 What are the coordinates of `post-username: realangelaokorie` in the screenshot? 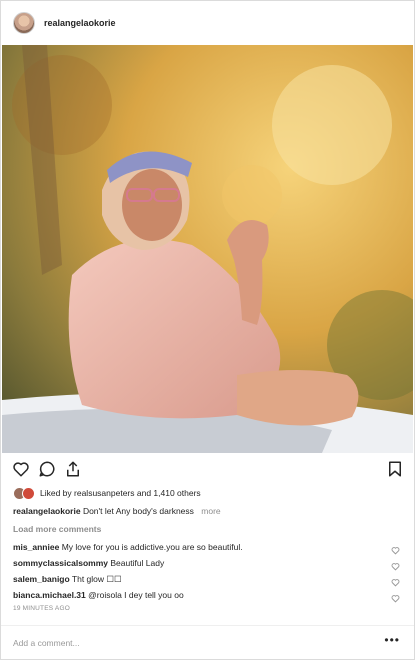 It's located at (80, 23).